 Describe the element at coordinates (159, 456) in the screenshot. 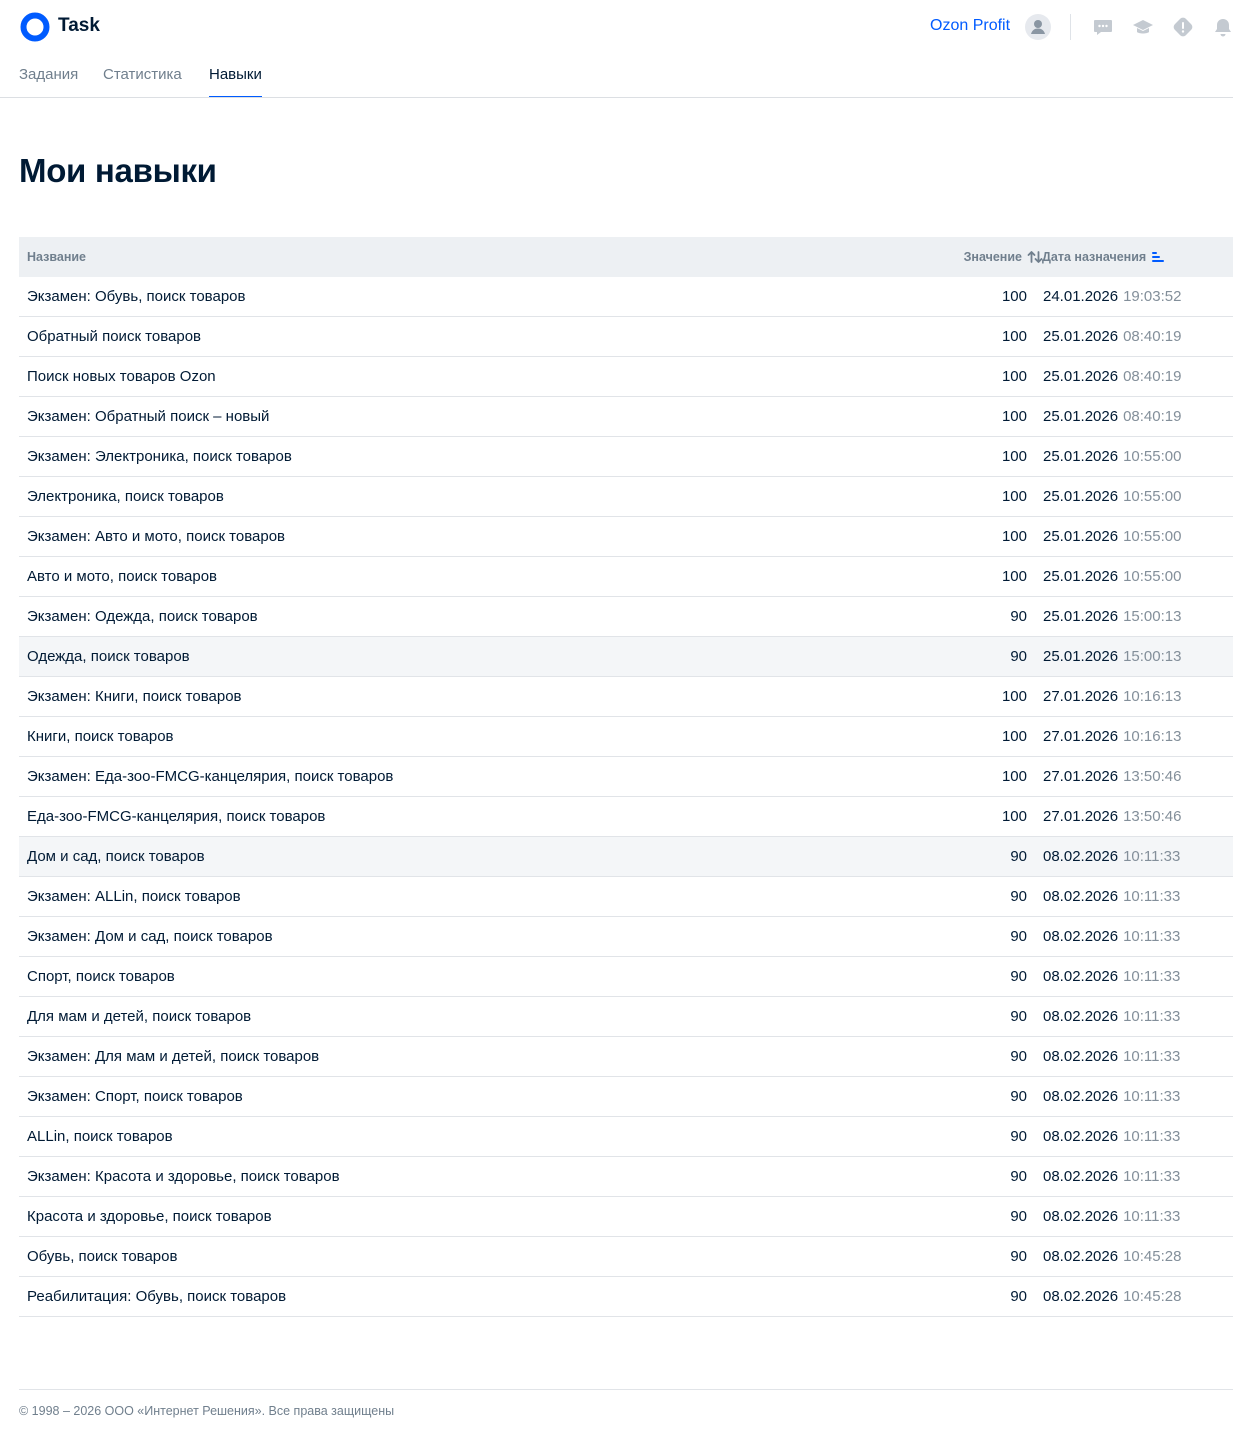

I see `skill-name: Экзамен: Электроника, поиск товаров` at that location.